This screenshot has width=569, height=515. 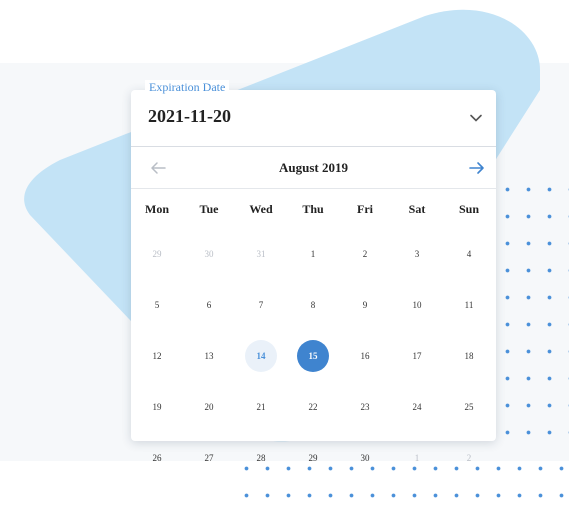 I want to click on month-navigation: August 2019, so click(x=313, y=168).